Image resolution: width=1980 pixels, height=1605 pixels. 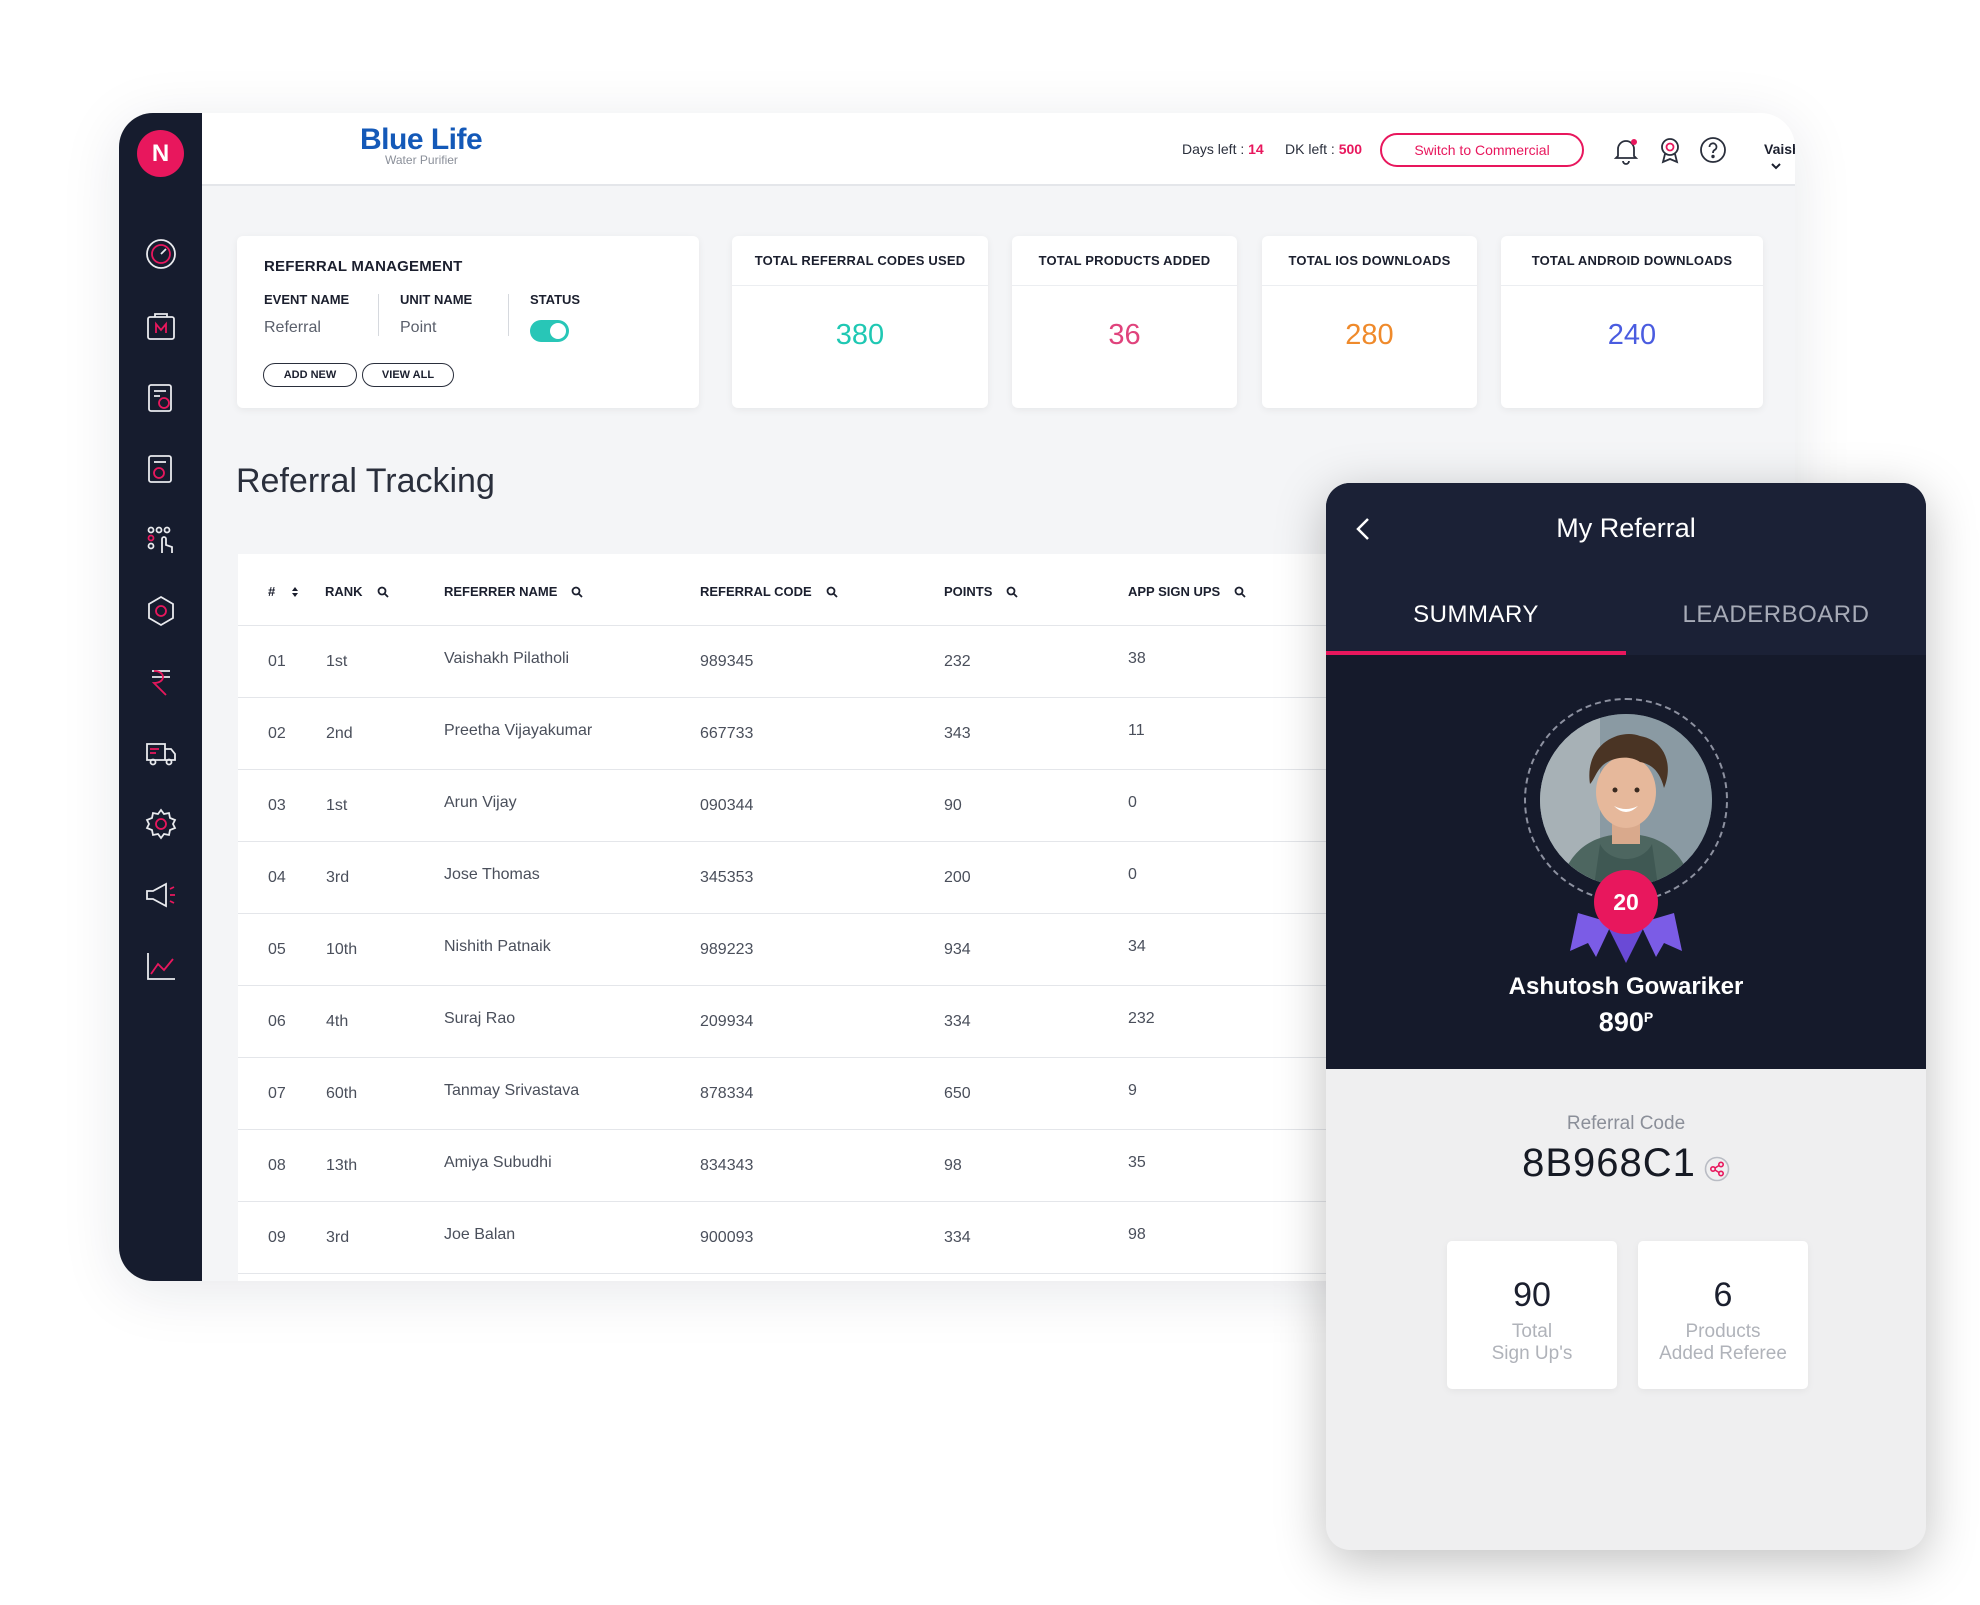 What do you see at coordinates (860, 335) in the screenshot?
I see `stat-value: 380` at bounding box center [860, 335].